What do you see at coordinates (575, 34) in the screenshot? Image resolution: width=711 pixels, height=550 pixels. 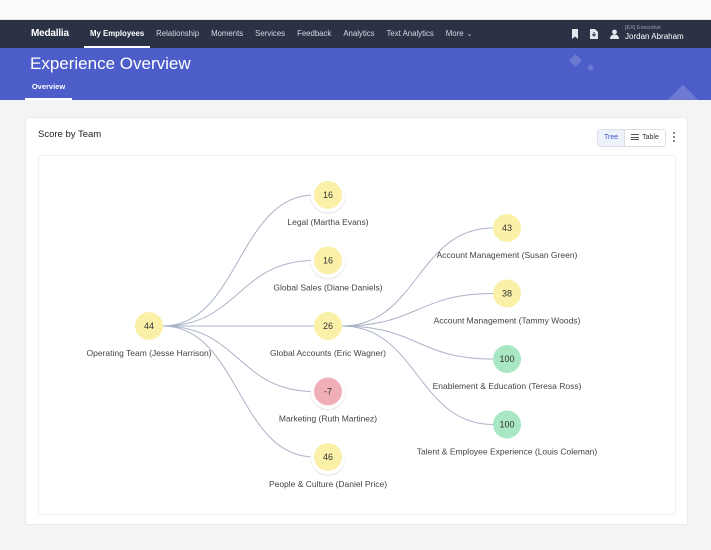 I see `bookmark-icon` at bounding box center [575, 34].